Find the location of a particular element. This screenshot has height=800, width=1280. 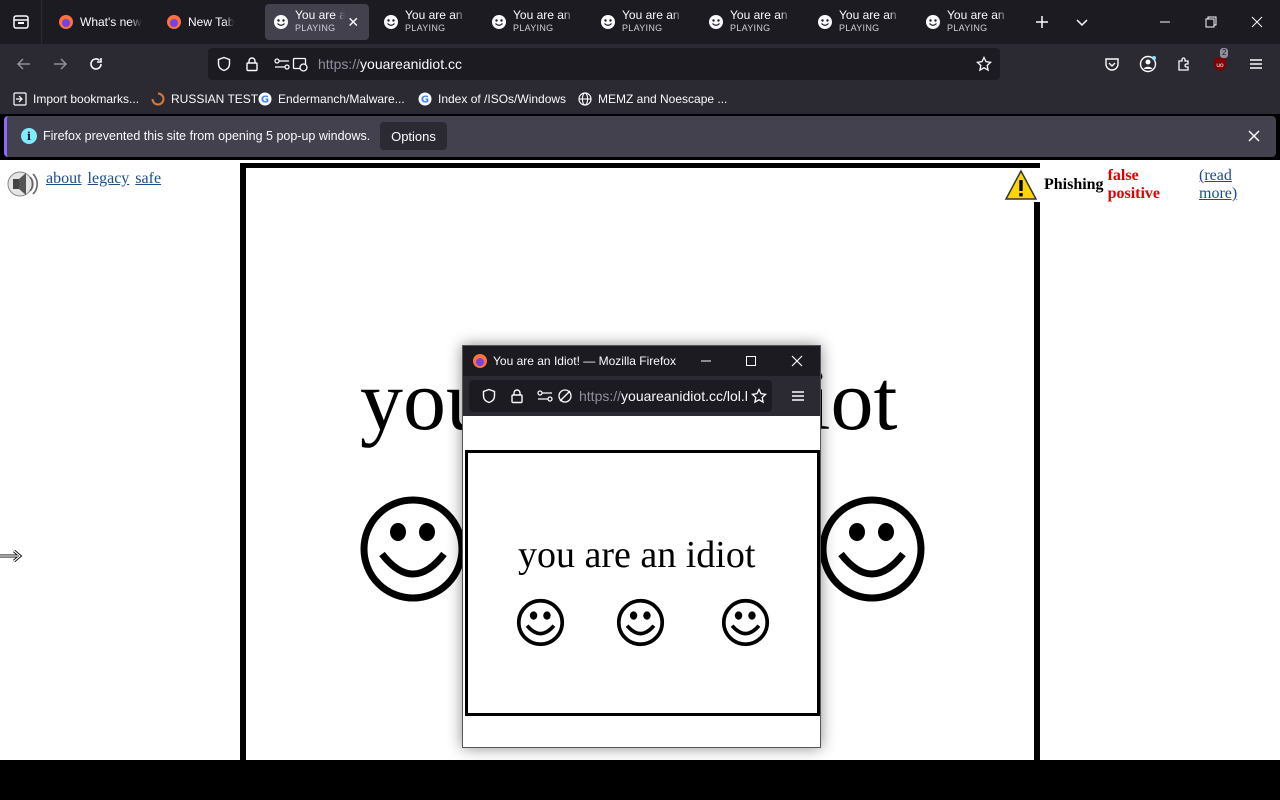

reload-button is located at coordinates (96, 64).